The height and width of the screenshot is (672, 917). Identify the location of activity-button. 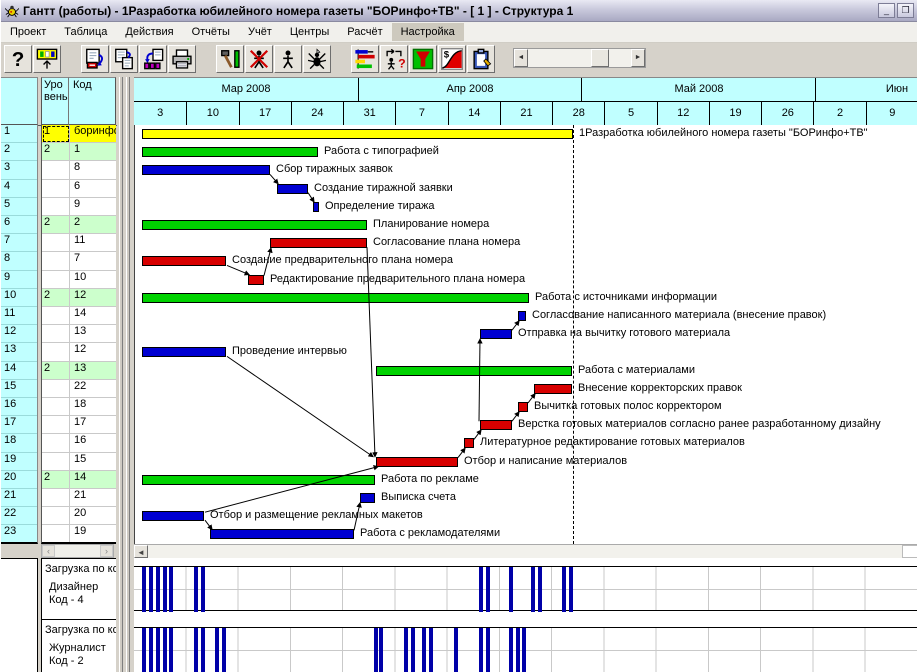
(288, 59).